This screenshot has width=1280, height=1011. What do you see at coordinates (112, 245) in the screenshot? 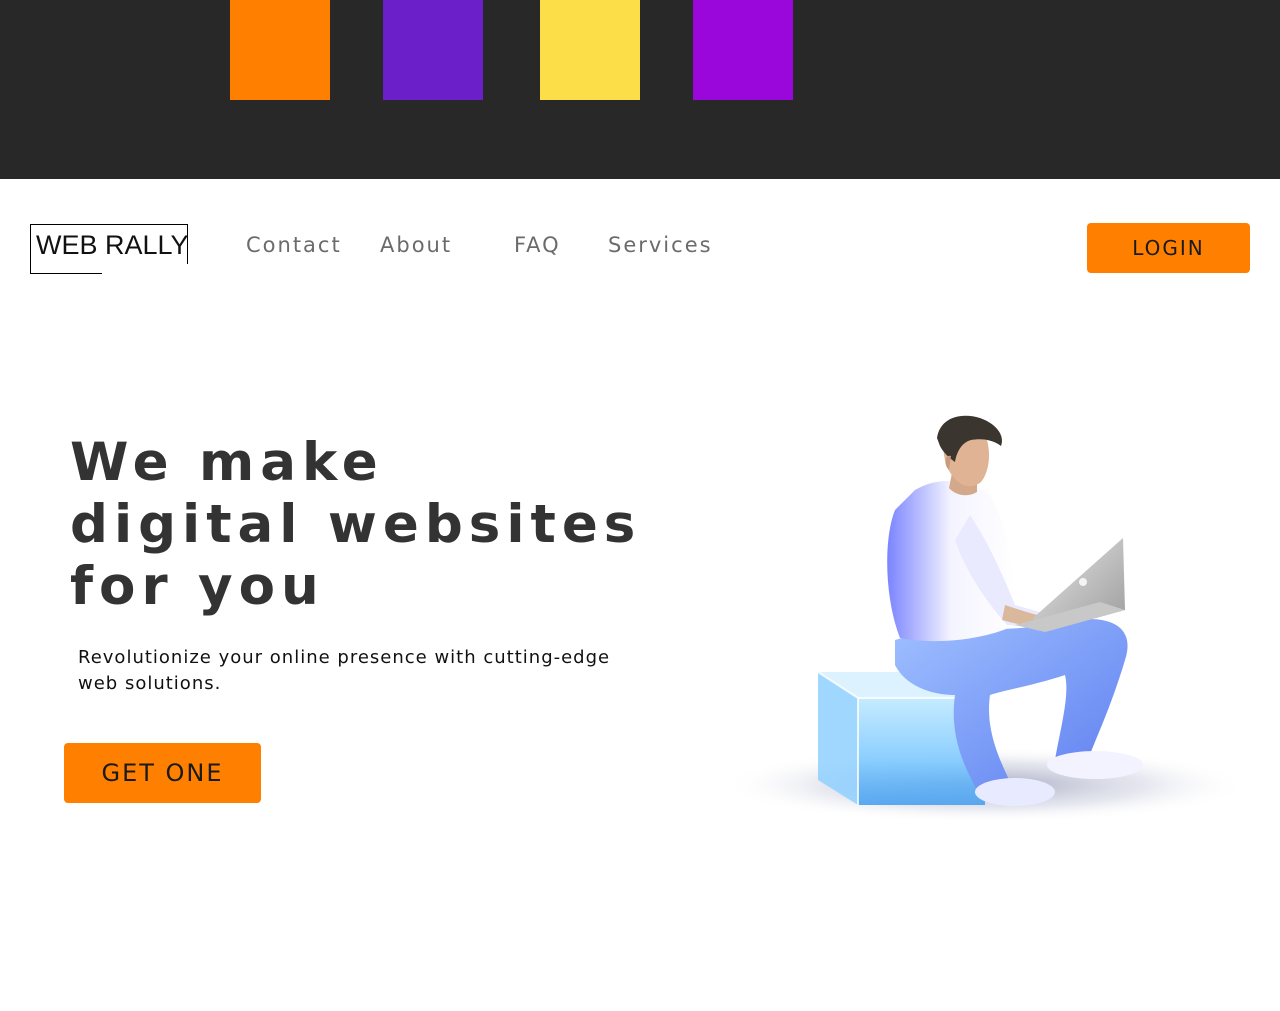
I see `logo-text: WEB RALLY` at bounding box center [112, 245].